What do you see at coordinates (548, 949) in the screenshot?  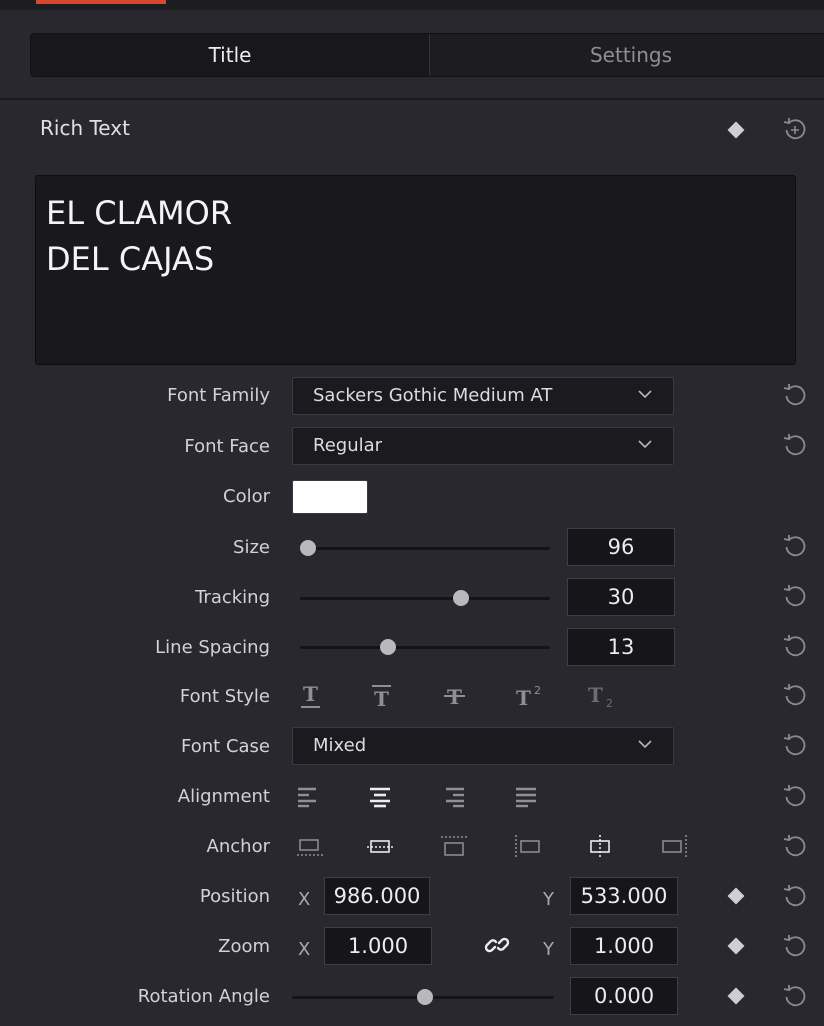 I see `zoom-y-label: Y` at bounding box center [548, 949].